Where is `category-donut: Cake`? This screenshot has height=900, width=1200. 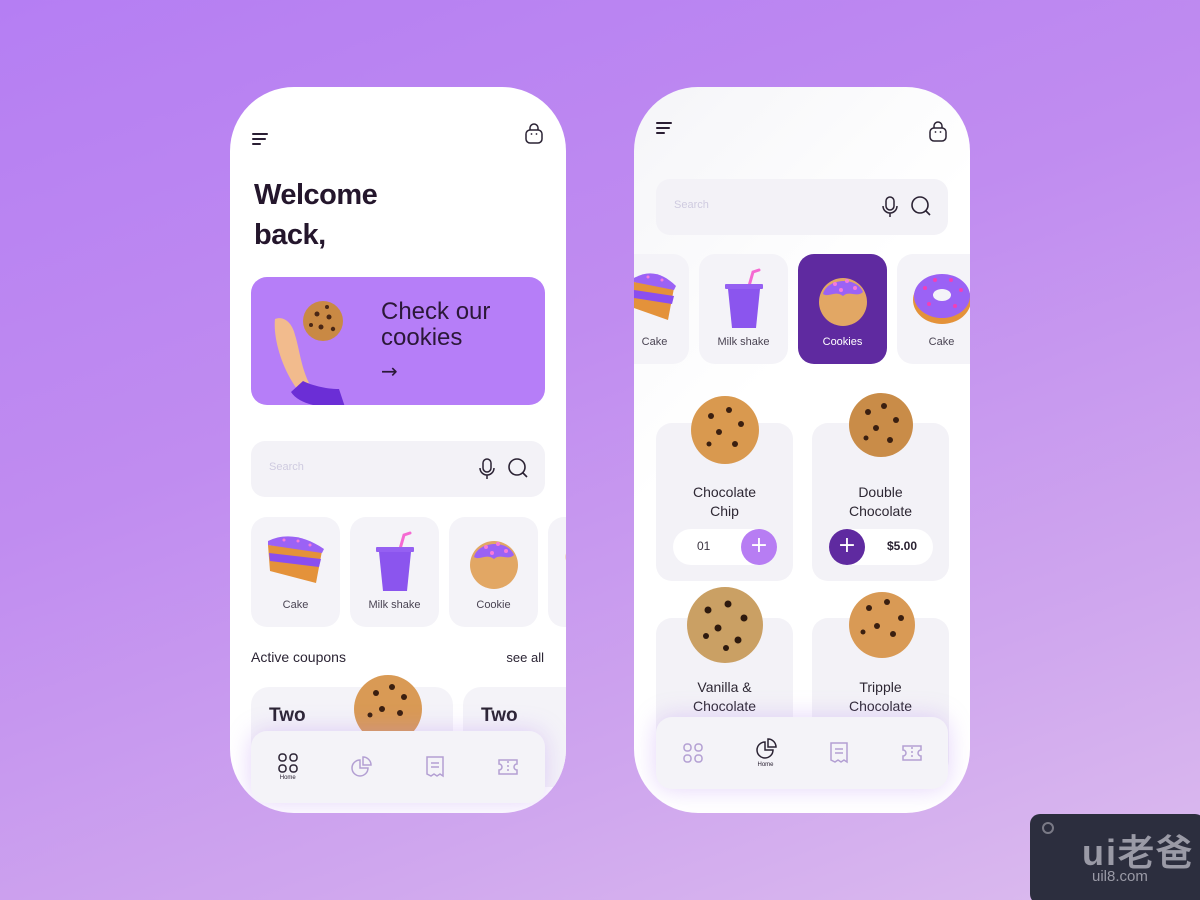 category-donut: Cake is located at coordinates (933, 309).